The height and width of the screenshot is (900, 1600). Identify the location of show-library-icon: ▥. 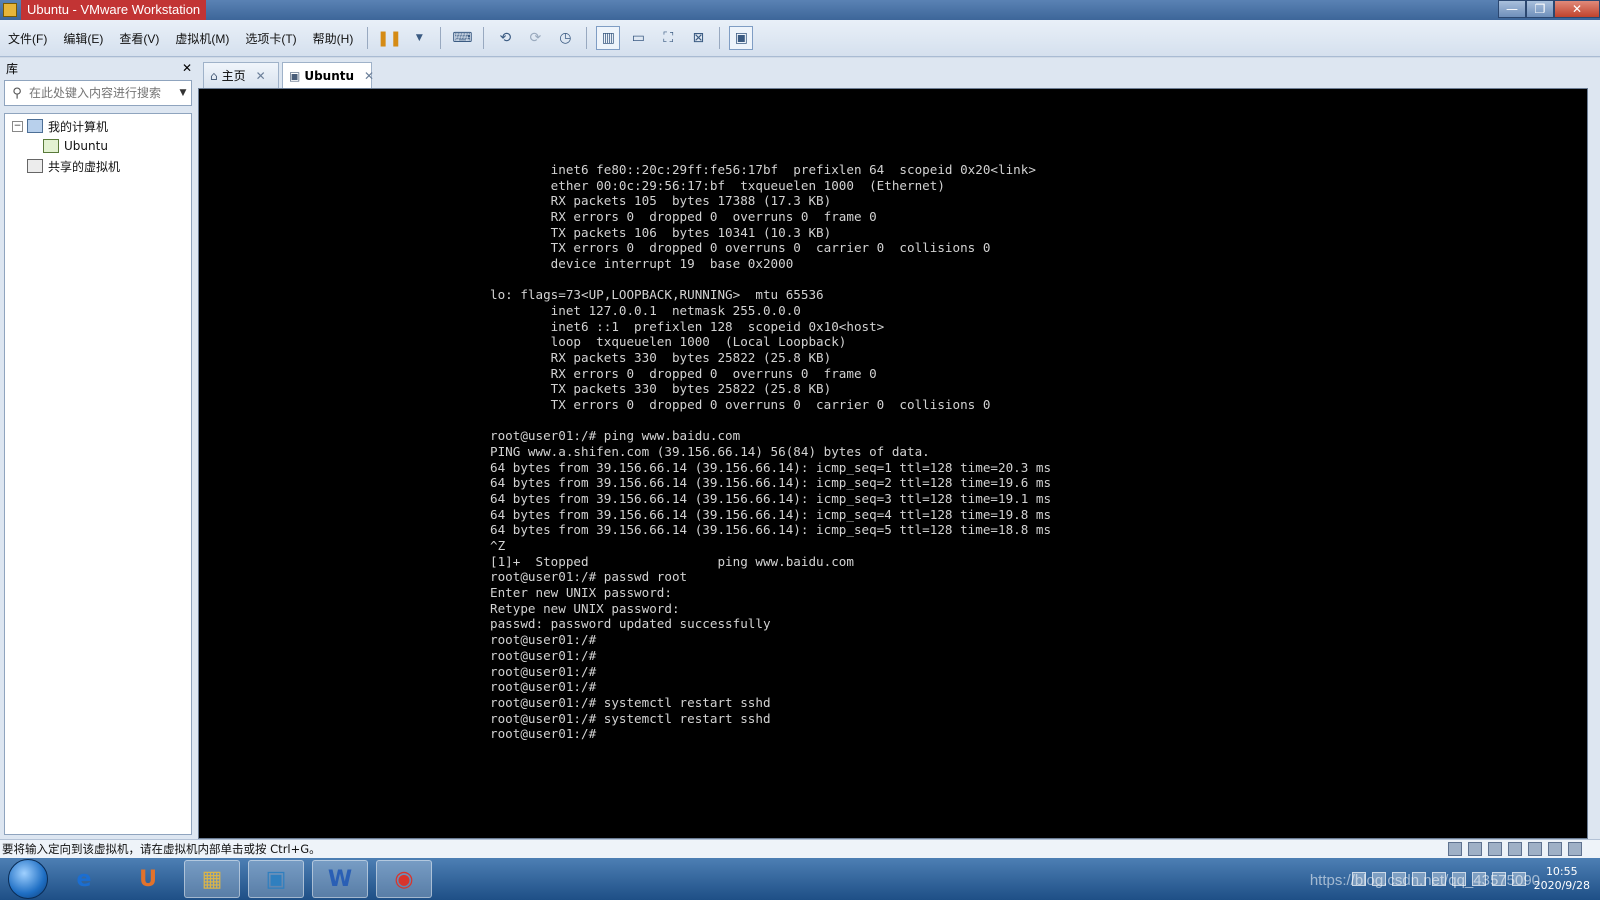
(608, 38).